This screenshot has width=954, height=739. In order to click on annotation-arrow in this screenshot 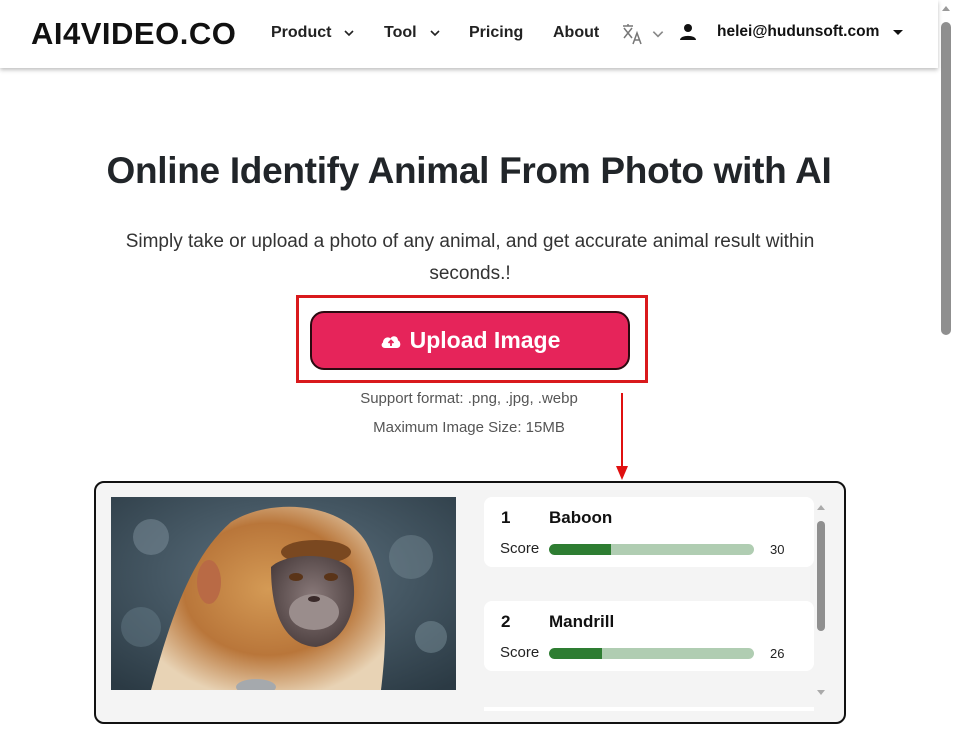, I will do `click(622, 432)`.